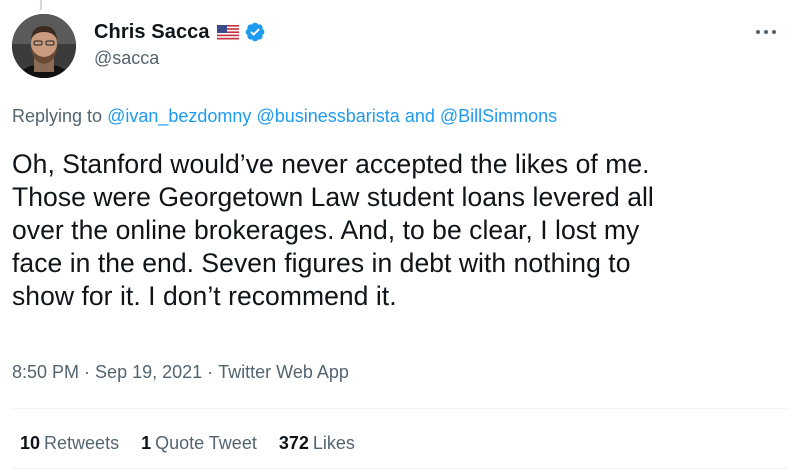 The width and height of the screenshot is (800, 472). I want to click on quote-tweets-stat: 1 Quote Tweet, so click(199, 443).